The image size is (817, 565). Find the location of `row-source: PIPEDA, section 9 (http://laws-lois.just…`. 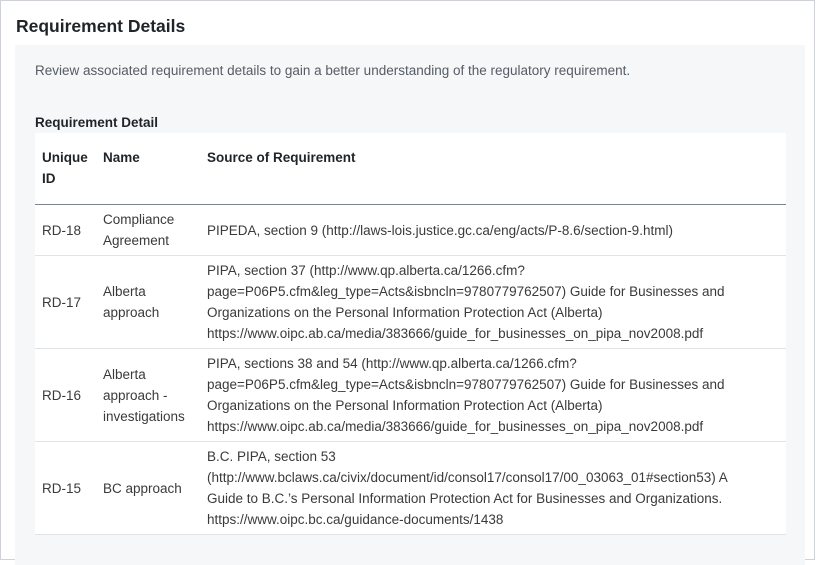

row-source: PIPEDA, section 9 (http://laws-lois.just… is located at coordinates (493, 230).